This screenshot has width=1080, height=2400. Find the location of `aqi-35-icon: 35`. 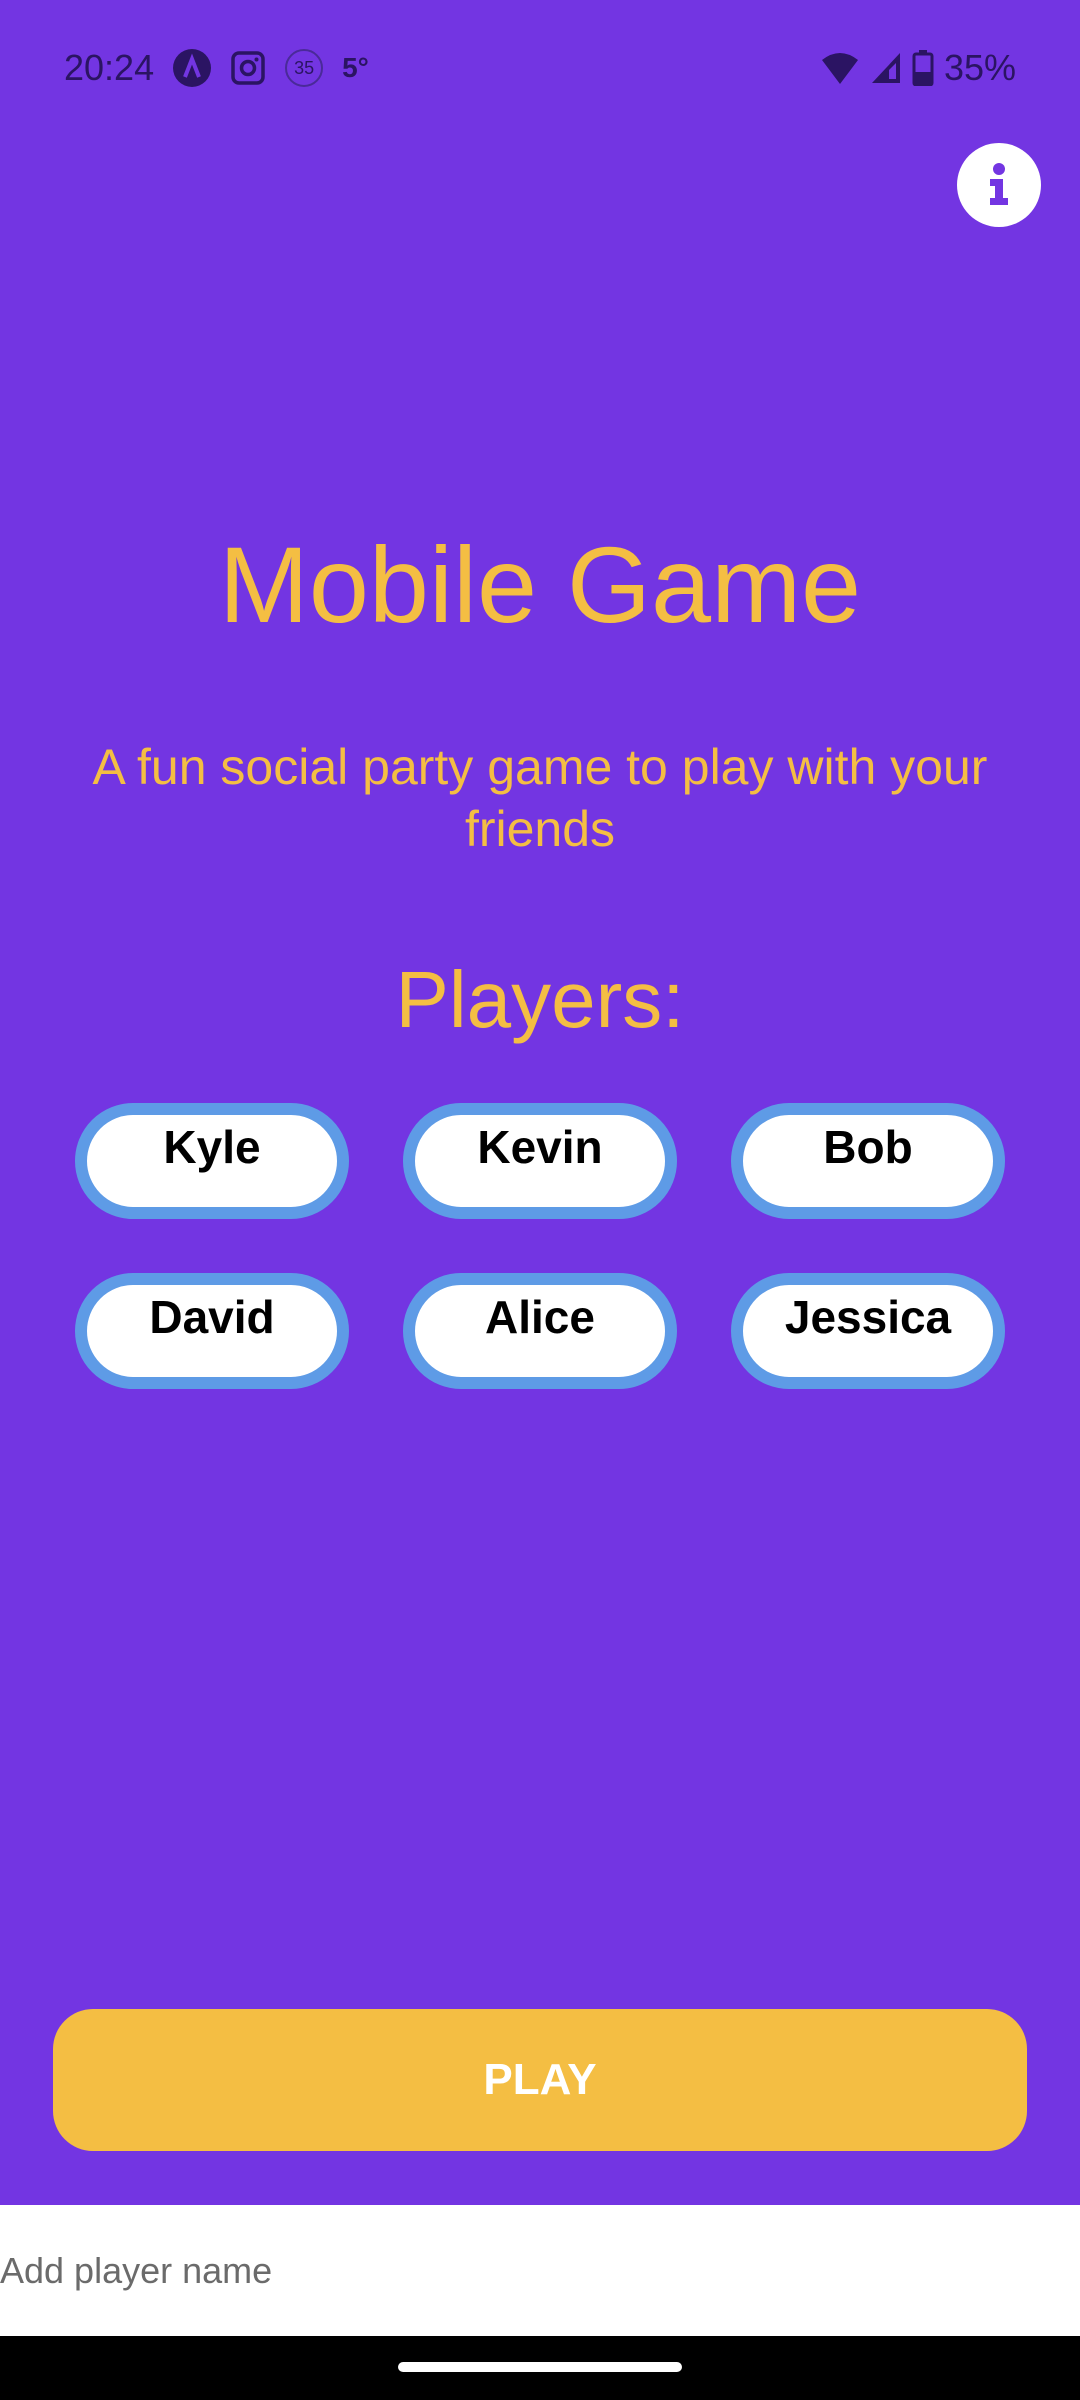

aqi-35-icon: 35 is located at coordinates (304, 68).